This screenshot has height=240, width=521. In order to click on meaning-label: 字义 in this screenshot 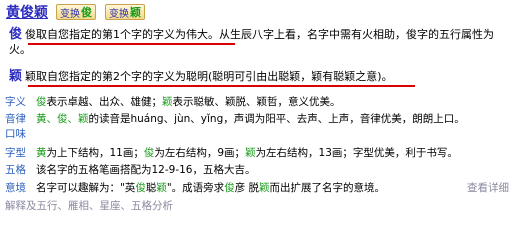, I will do `click(15, 102)`.